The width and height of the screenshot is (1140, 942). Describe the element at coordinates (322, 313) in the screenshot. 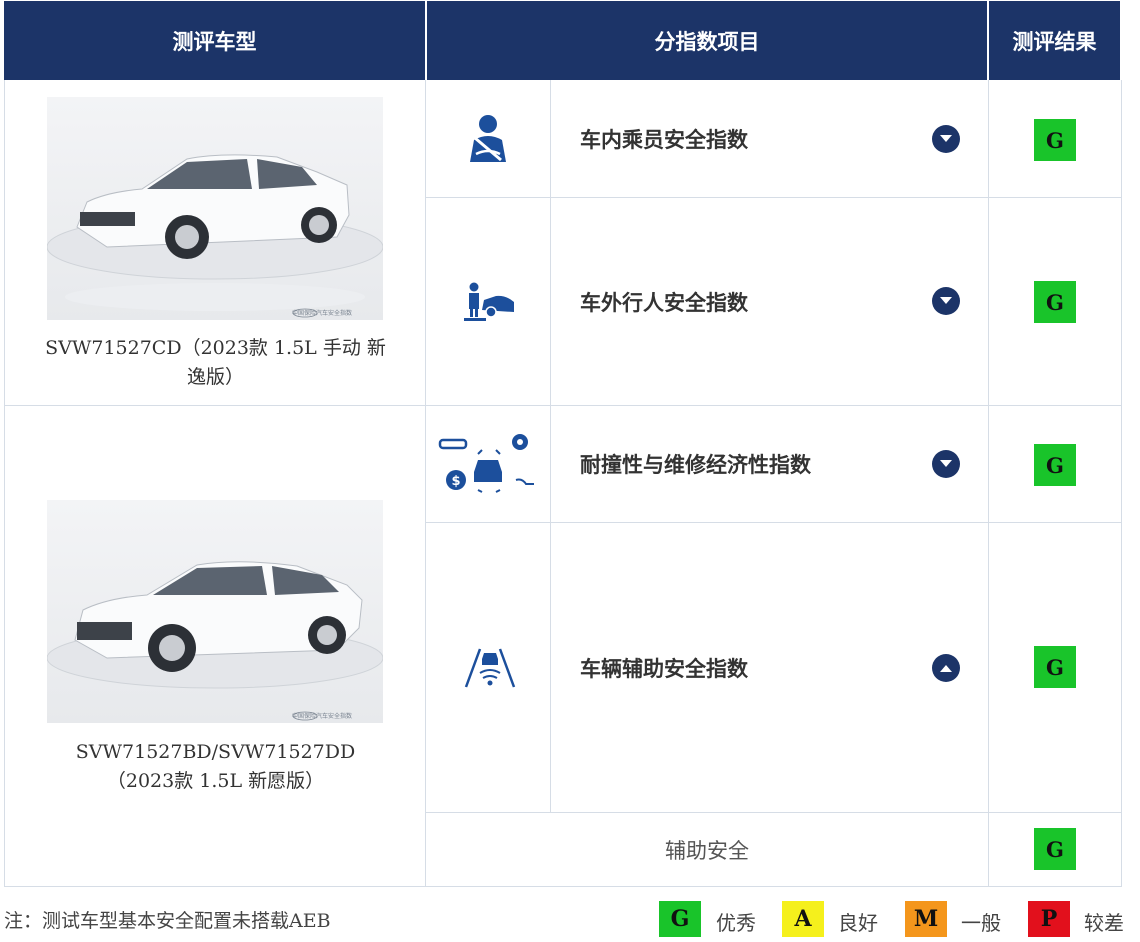

I see `car-photo-1-watermark: 中国保险汽车安全指数` at that location.